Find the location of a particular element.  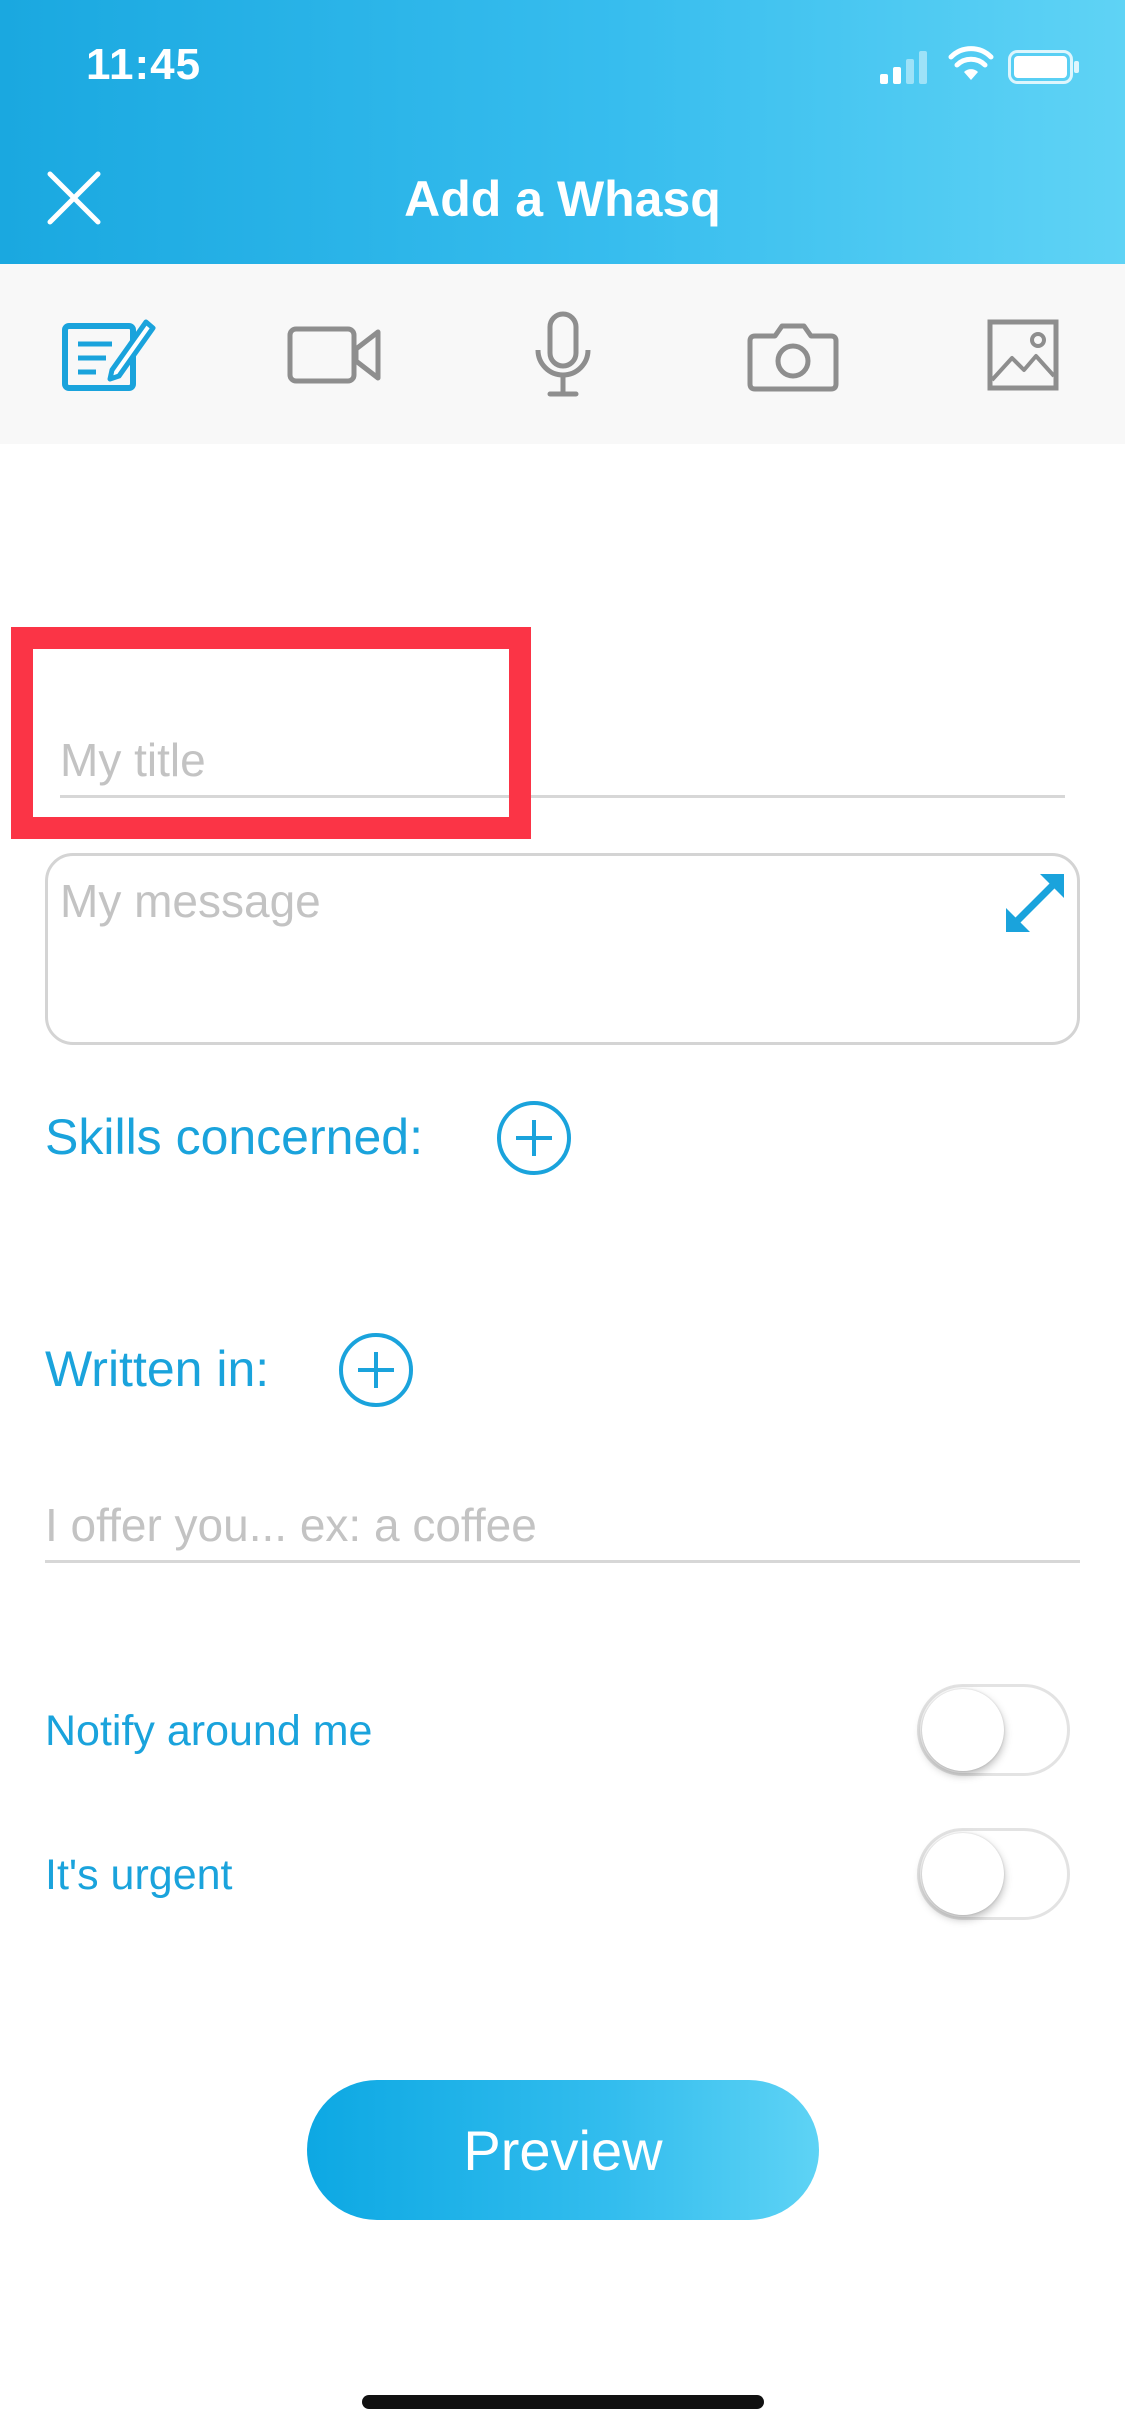

tab-video is located at coordinates (335, 354).